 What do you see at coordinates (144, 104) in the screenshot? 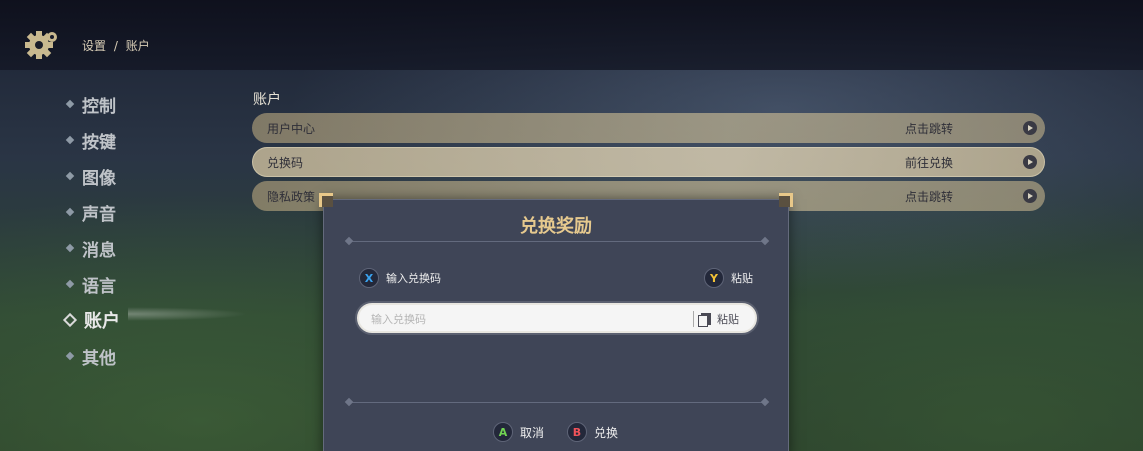
I see `sidebar-item-controls: 控制` at bounding box center [144, 104].